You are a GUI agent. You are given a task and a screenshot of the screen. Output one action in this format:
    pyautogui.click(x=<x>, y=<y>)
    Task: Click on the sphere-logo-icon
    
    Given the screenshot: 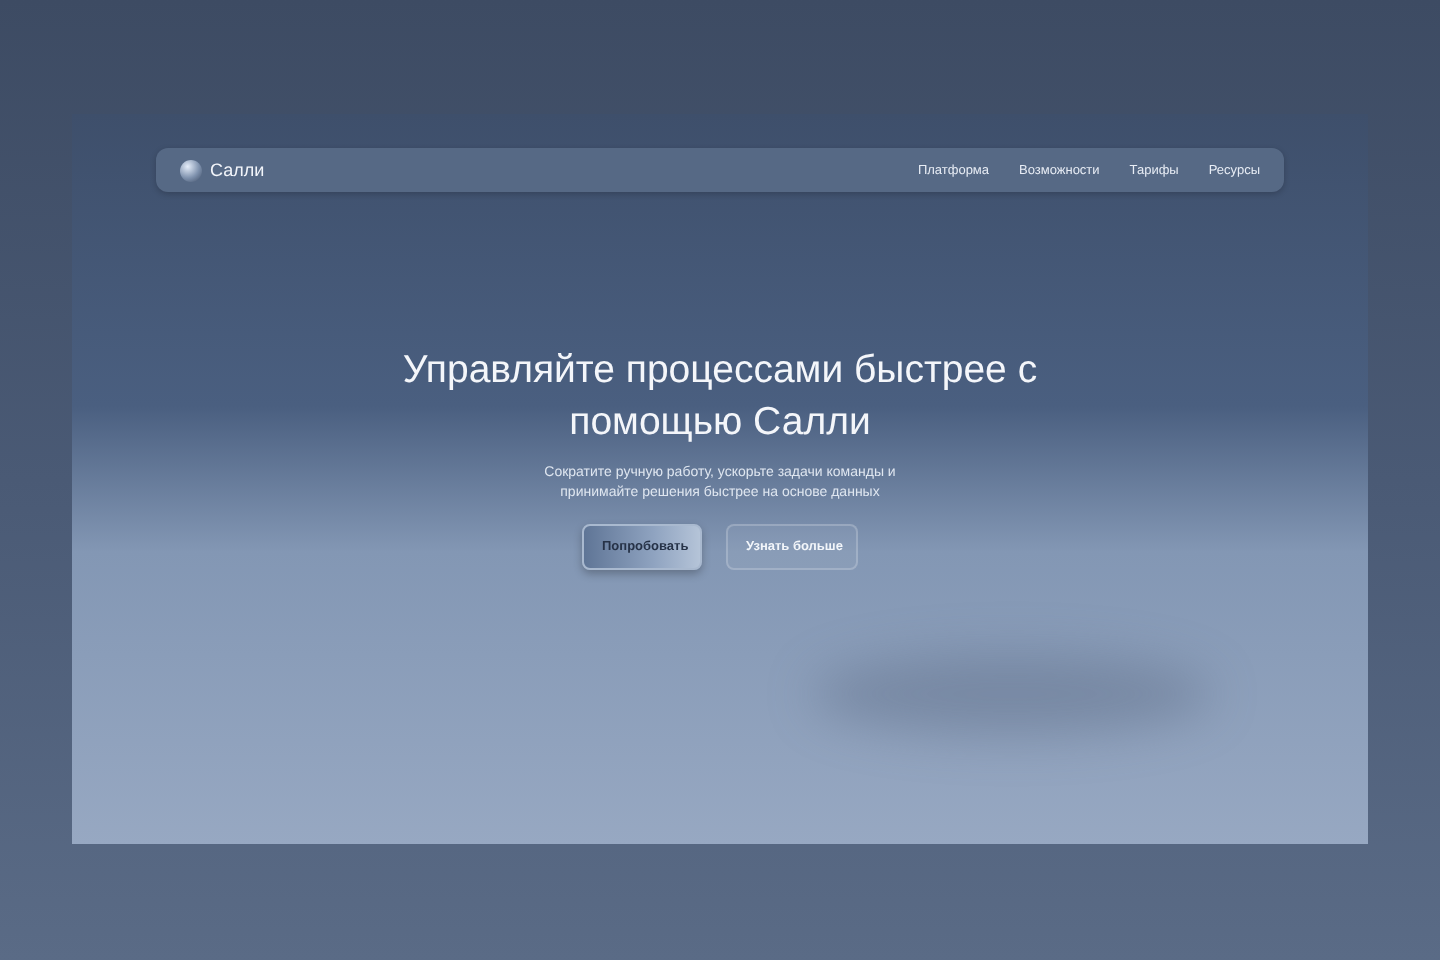 What is the action you would take?
    pyautogui.click(x=191, y=170)
    